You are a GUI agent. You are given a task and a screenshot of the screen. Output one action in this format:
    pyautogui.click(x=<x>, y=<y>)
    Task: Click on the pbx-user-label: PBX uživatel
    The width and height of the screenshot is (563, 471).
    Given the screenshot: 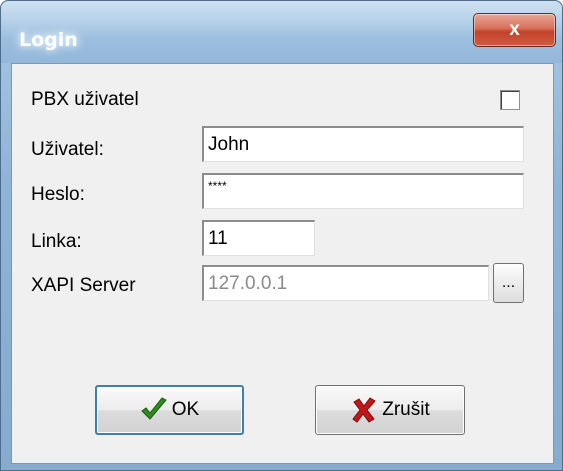 What is the action you would take?
    pyautogui.click(x=85, y=99)
    